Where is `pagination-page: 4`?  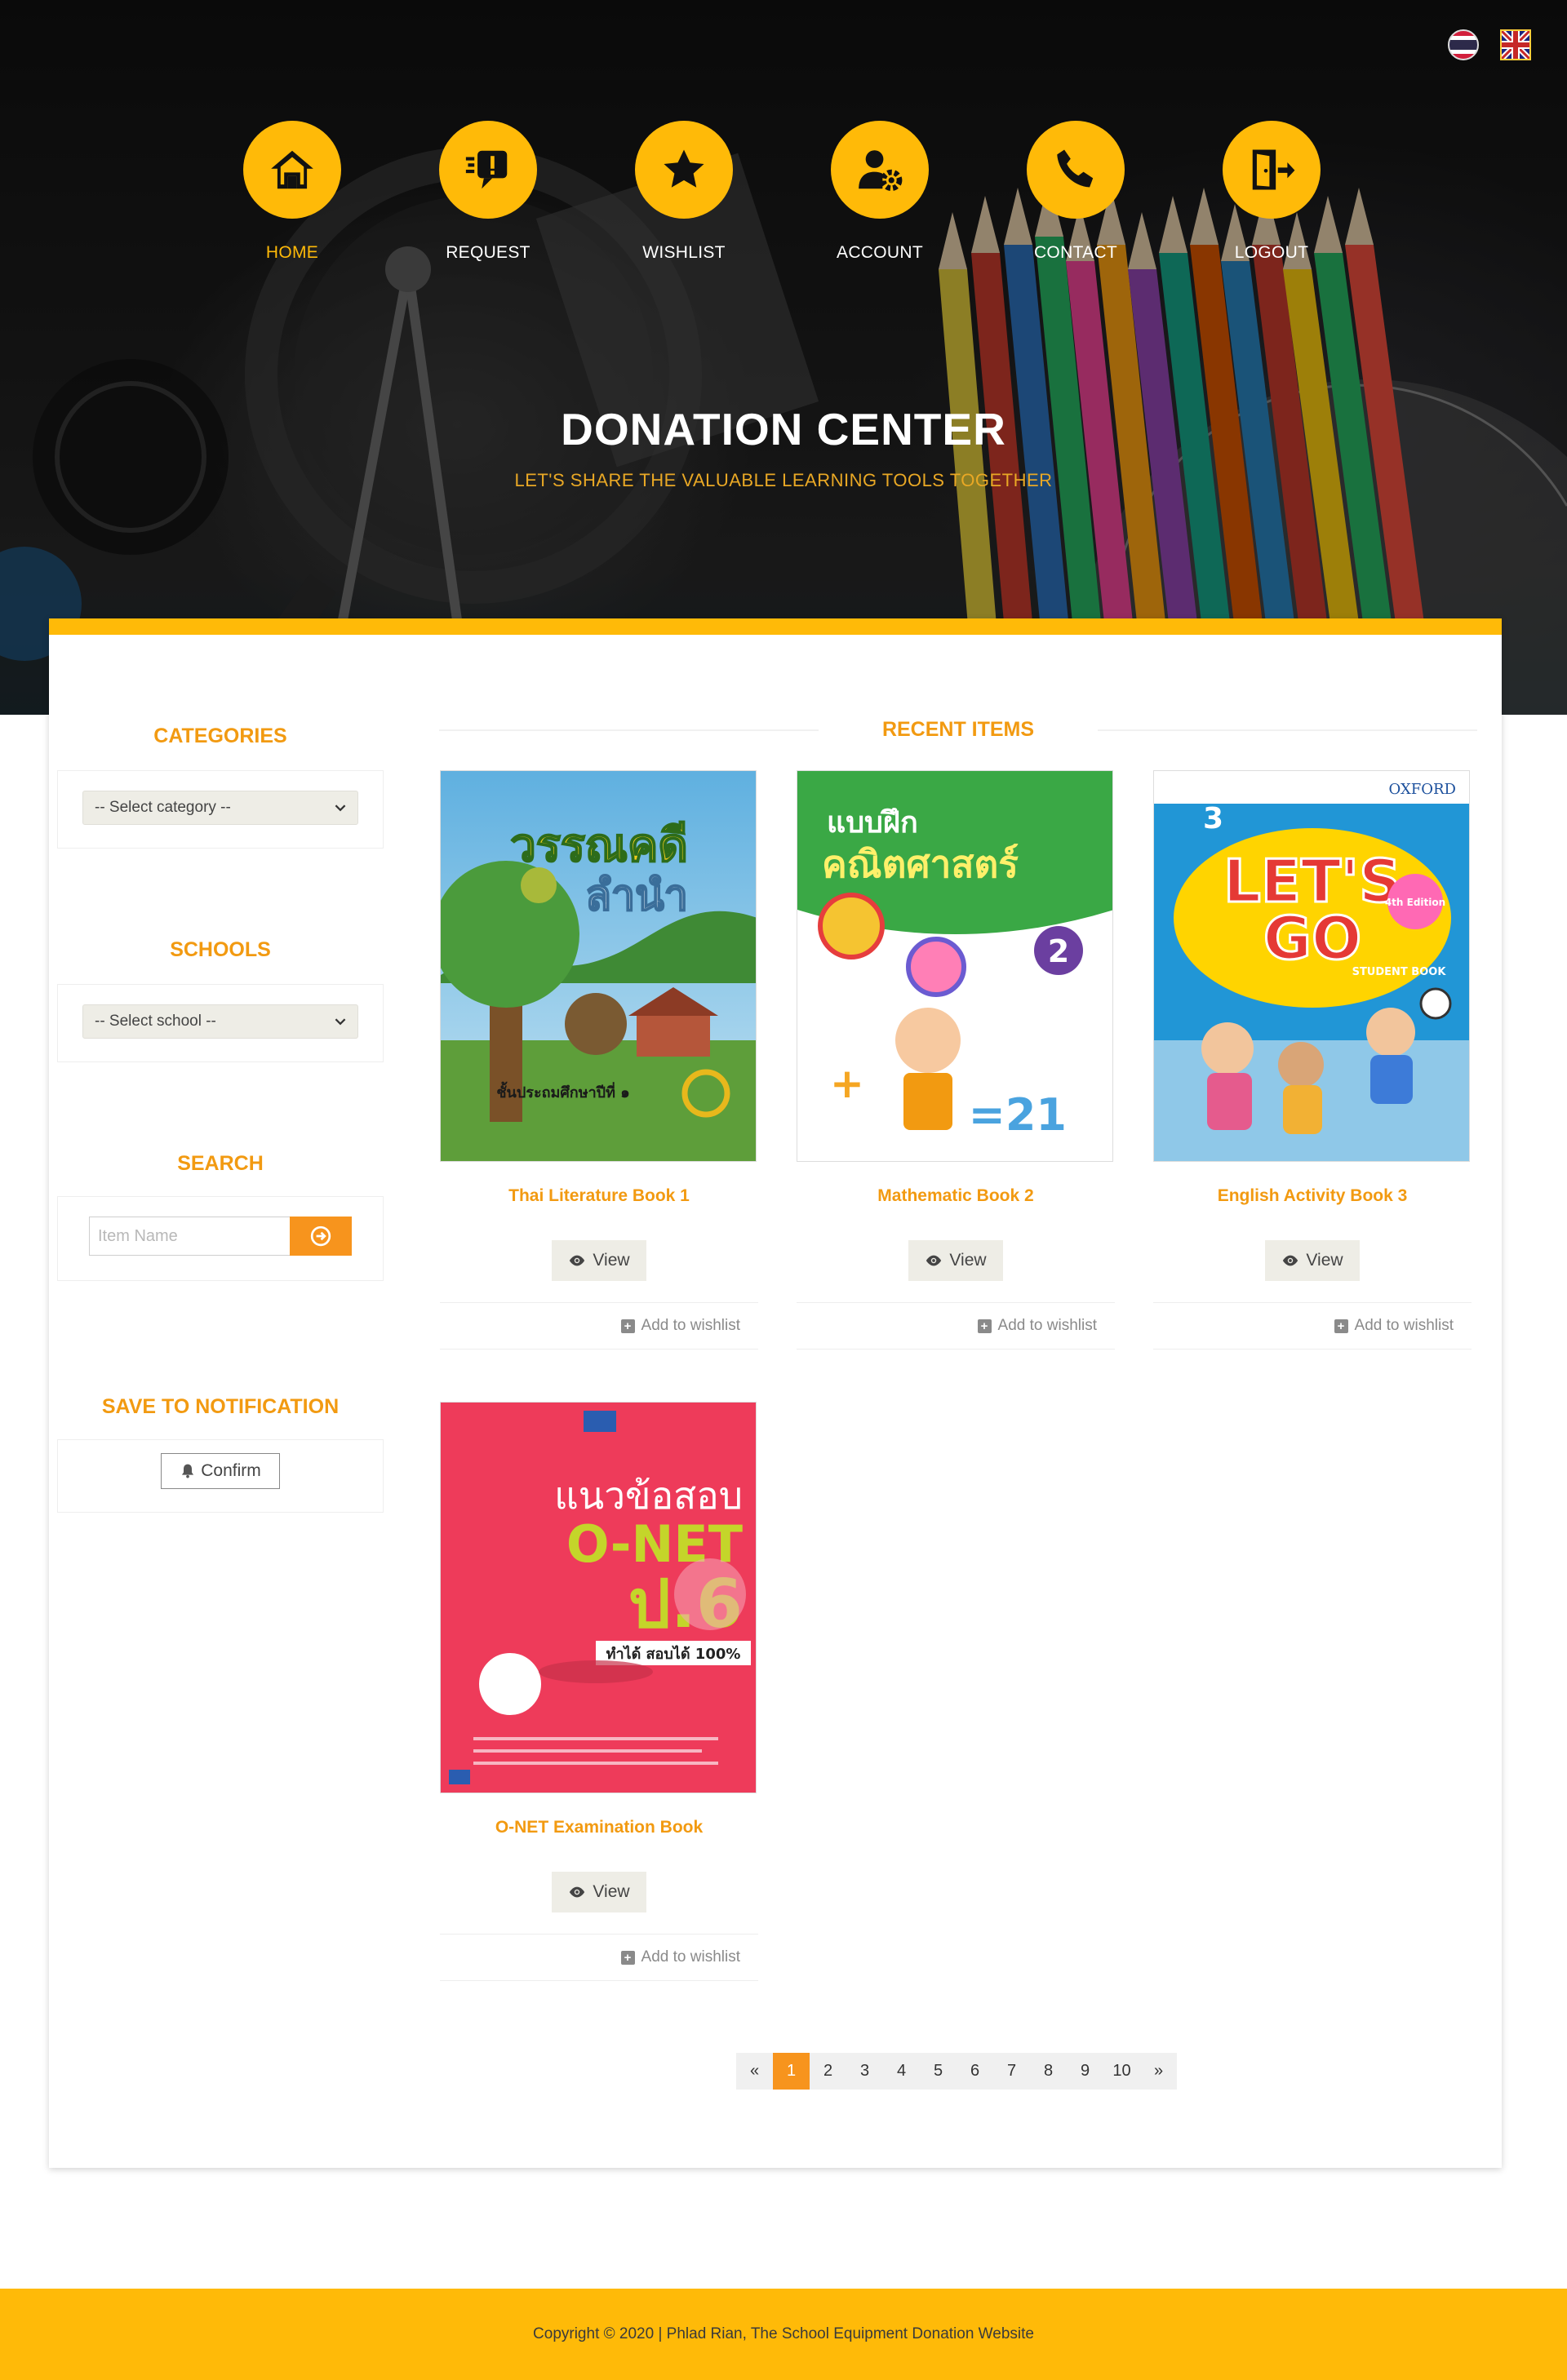 pagination-page: 4 is located at coordinates (901, 2071).